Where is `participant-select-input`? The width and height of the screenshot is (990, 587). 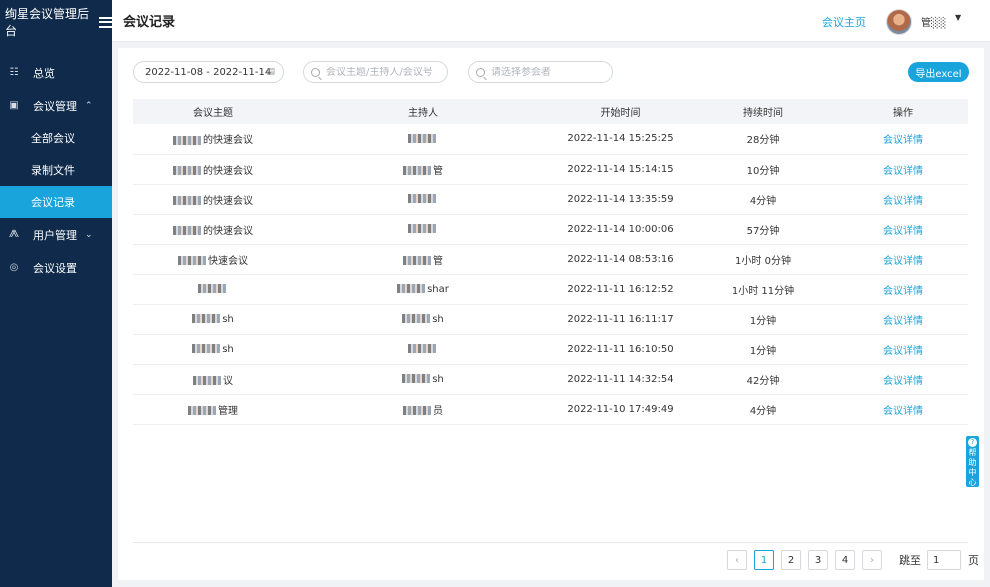
participant-select-input is located at coordinates (546, 72).